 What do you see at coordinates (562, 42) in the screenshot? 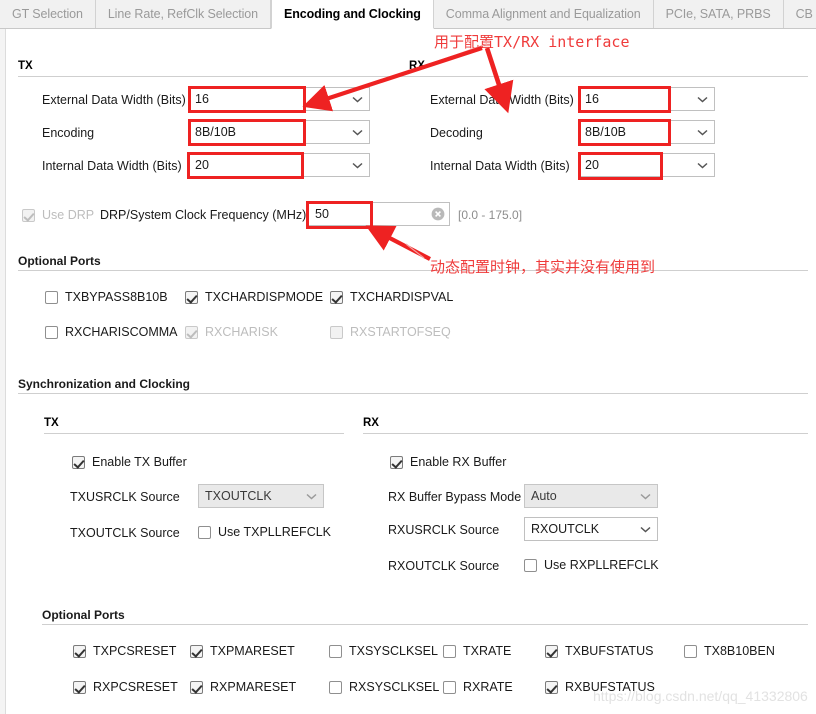
I see `annotation-note-1-en: TX/RX interface` at bounding box center [562, 42].